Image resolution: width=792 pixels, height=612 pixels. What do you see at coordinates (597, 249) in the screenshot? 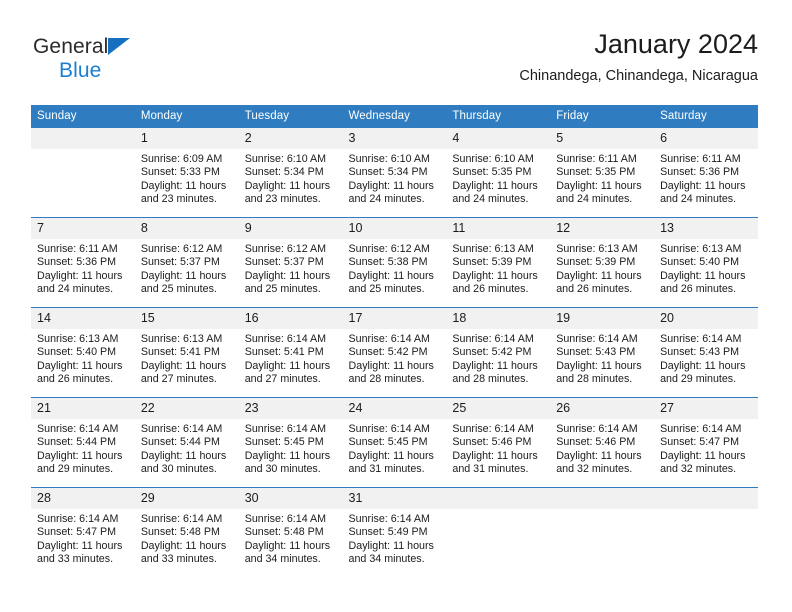
I see `day-sunrise-text: Sunrise: 6:13 AM` at bounding box center [597, 249].